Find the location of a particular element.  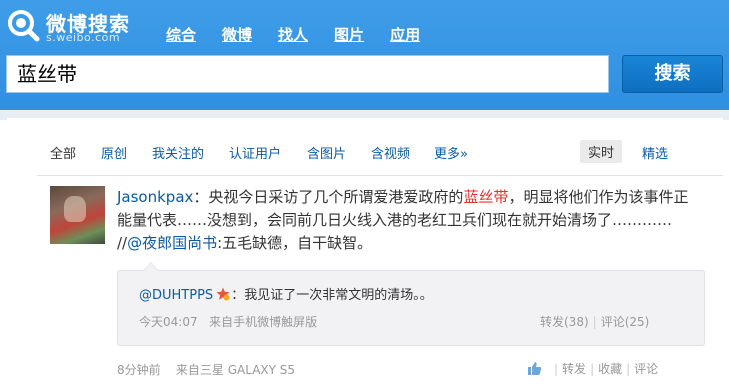

filter-all: 全部 is located at coordinates (63, 152).